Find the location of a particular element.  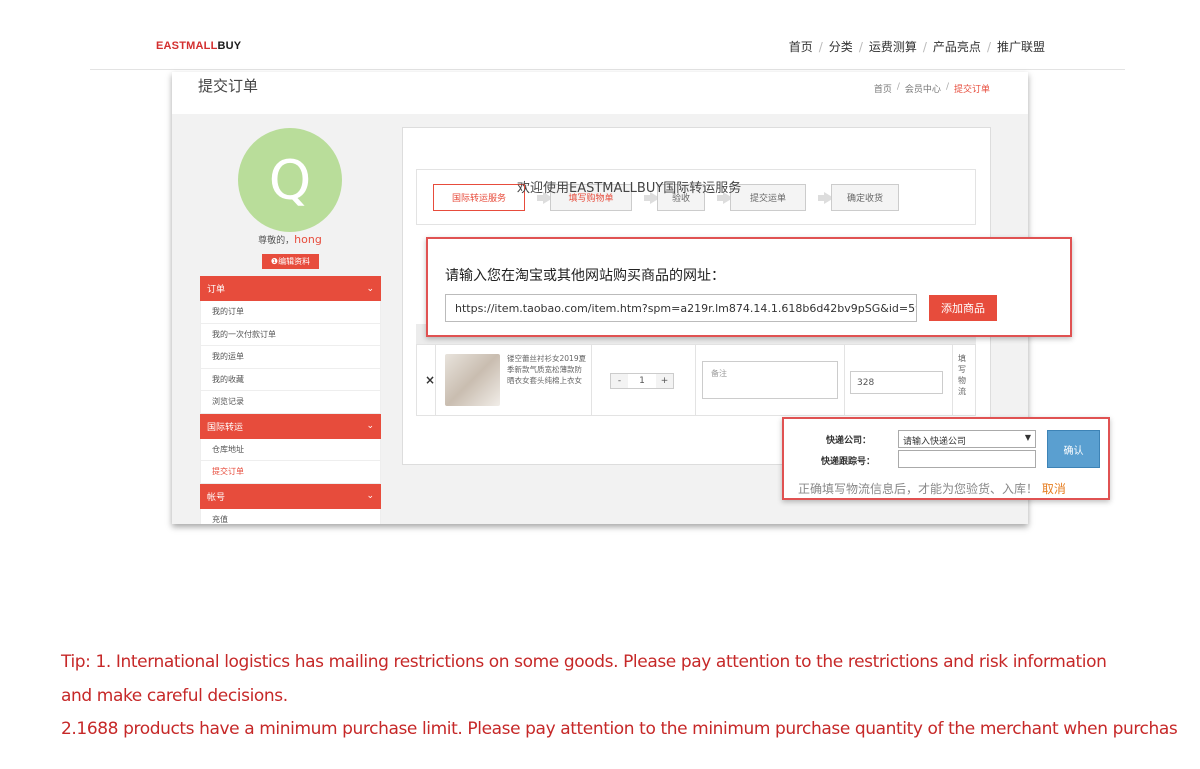

breadcrumb: 首页 / 会员中心 / 提交订单 is located at coordinates (932, 88).